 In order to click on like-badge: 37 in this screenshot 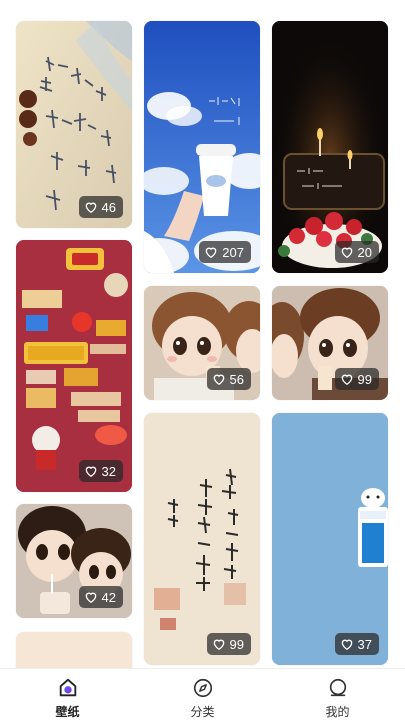, I will do `click(356, 644)`.